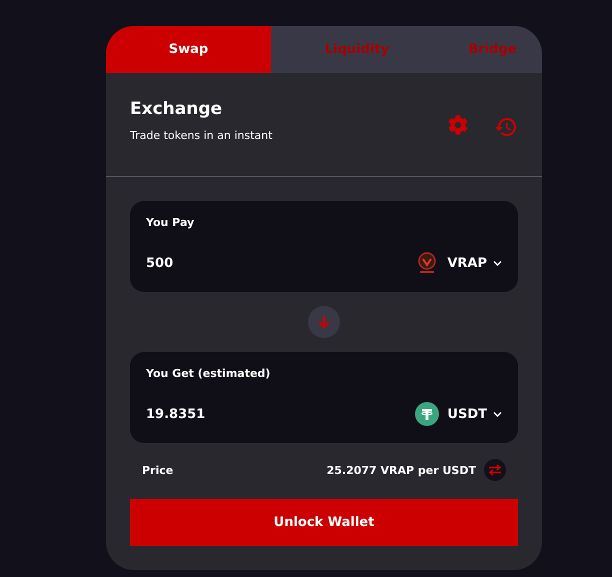  Describe the element at coordinates (506, 127) in the screenshot. I see `history-icon` at that location.